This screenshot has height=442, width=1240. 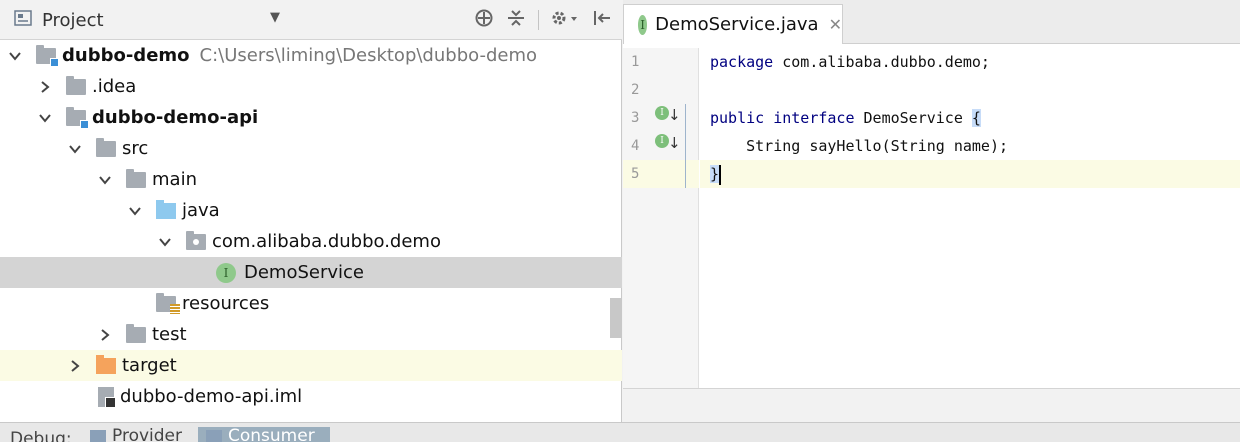 What do you see at coordinates (661, 218) in the screenshot?
I see `editor-gutter: 1 2 3 4 5 I ↓ I ↓` at bounding box center [661, 218].